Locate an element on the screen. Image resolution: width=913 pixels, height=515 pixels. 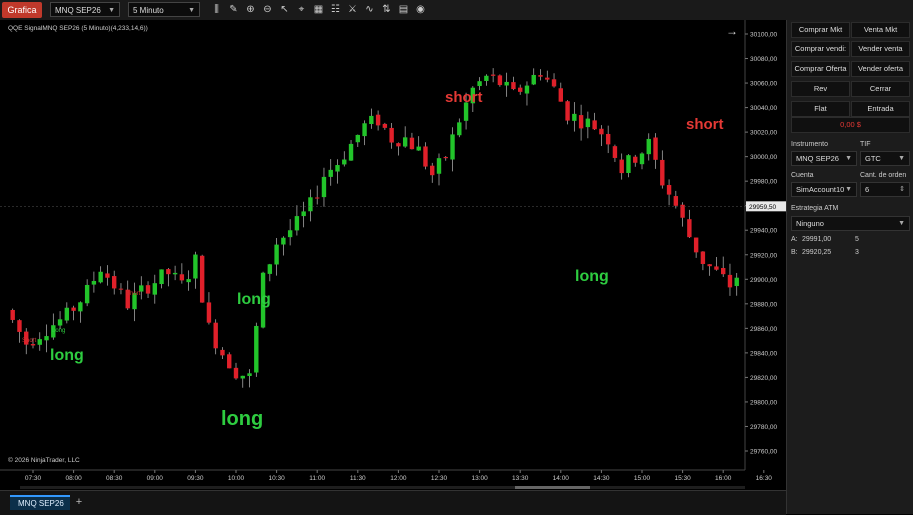
tif-field-value: GTC is located at coordinates (873, 158).